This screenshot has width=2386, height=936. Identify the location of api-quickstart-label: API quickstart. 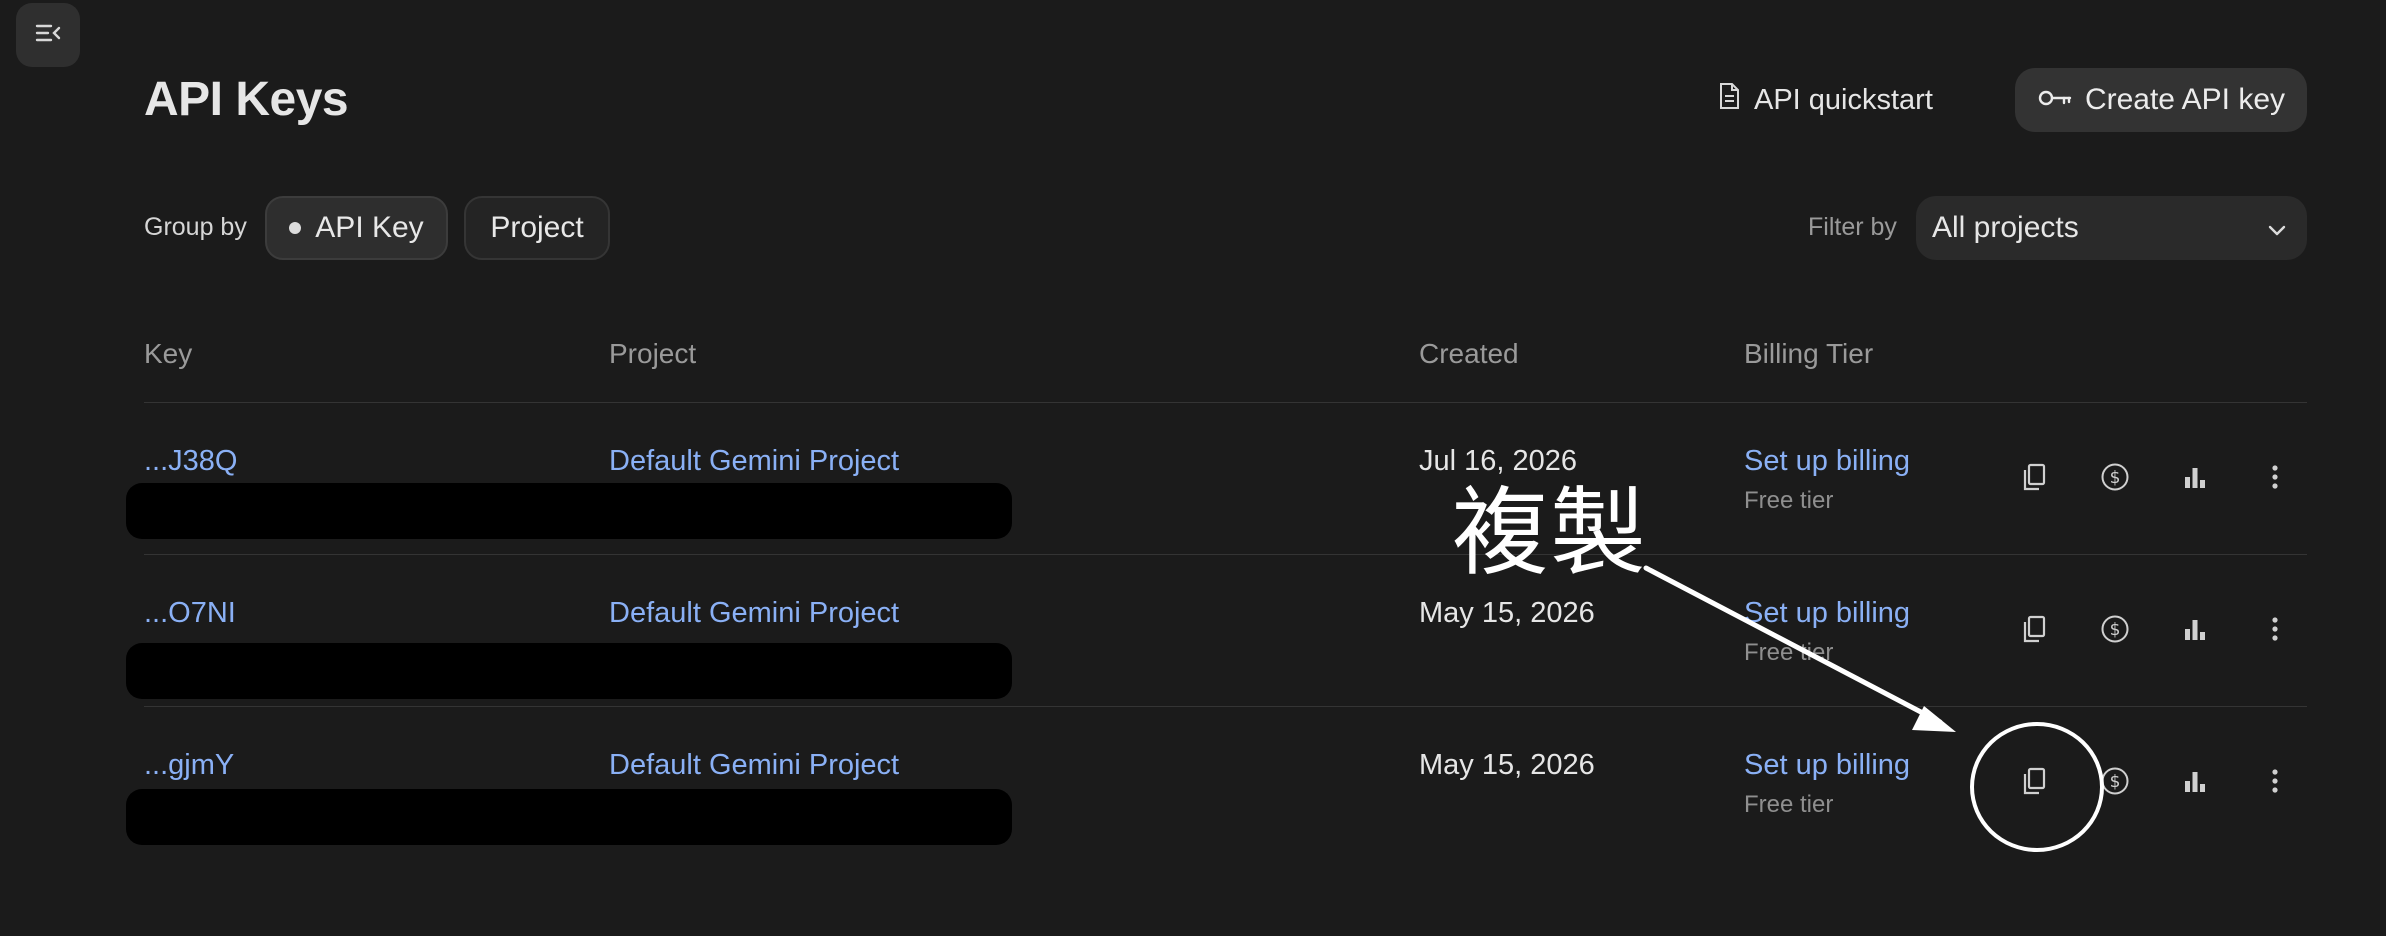
(1843, 99).